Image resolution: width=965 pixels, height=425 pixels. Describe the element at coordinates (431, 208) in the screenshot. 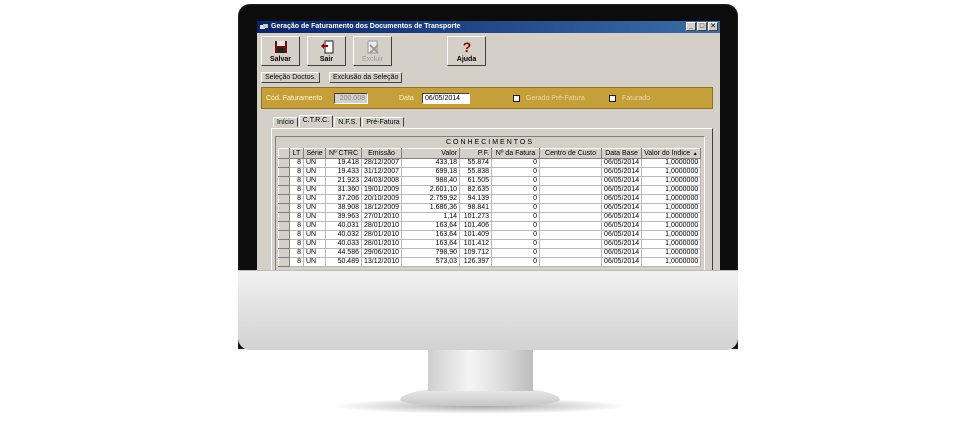

I see `cell-valor: 1.686,36` at that location.